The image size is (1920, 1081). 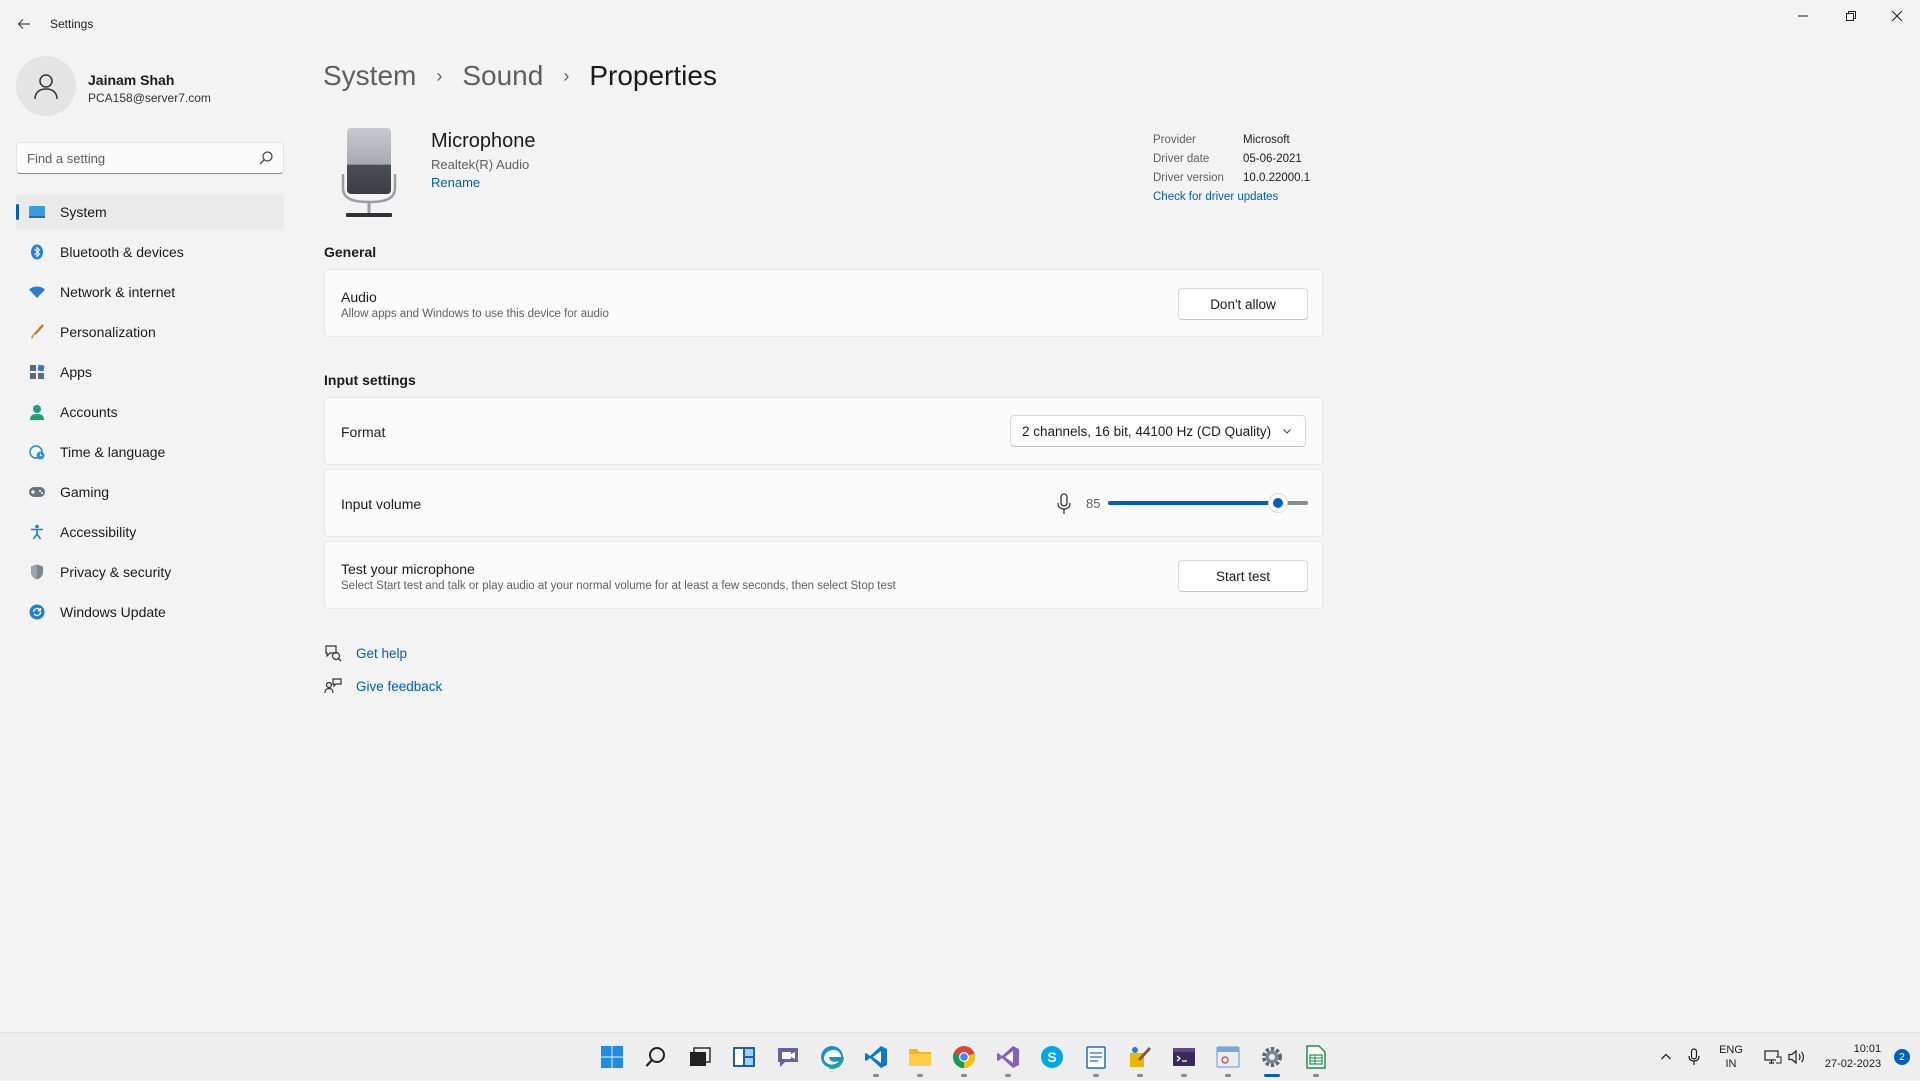 What do you see at coordinates (37, 532) in the screenshot?
I see `accessibility-icon` at bounding box center [37, 532].